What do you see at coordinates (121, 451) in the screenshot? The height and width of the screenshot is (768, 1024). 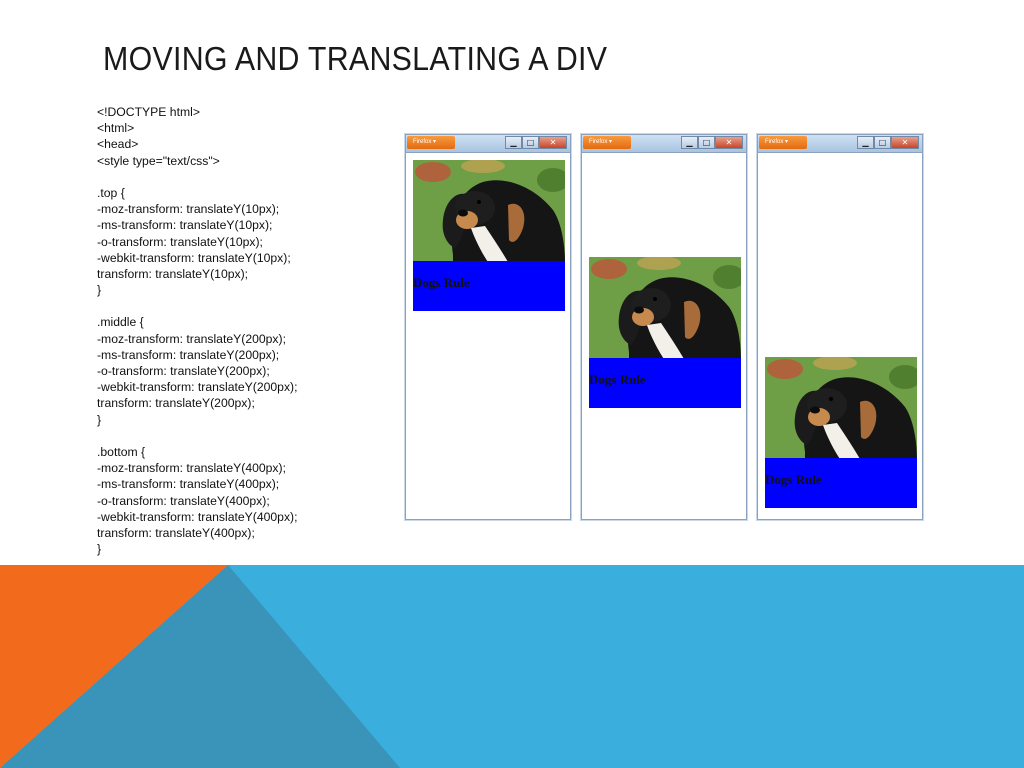 I see `code-line: .bottom {` at bounding box center [121, 451].